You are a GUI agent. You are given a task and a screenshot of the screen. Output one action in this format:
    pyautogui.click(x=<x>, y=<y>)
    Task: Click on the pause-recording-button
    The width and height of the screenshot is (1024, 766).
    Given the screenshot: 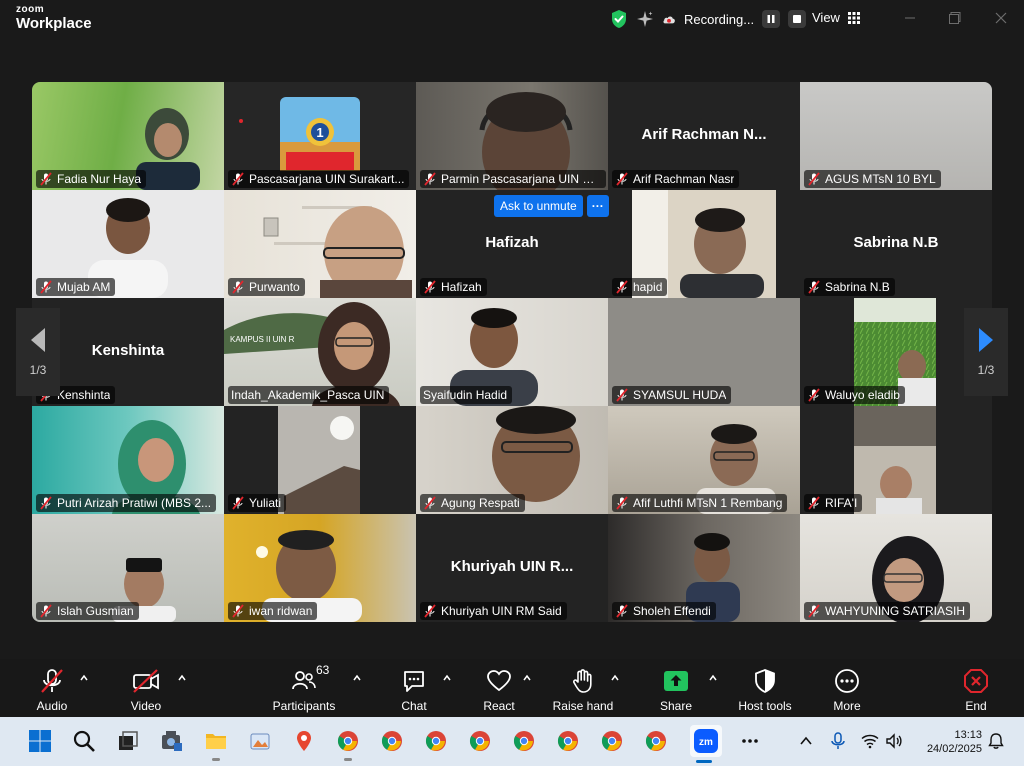 What is the action you would take?
    pyautogui.click(x=771, y=19)
    